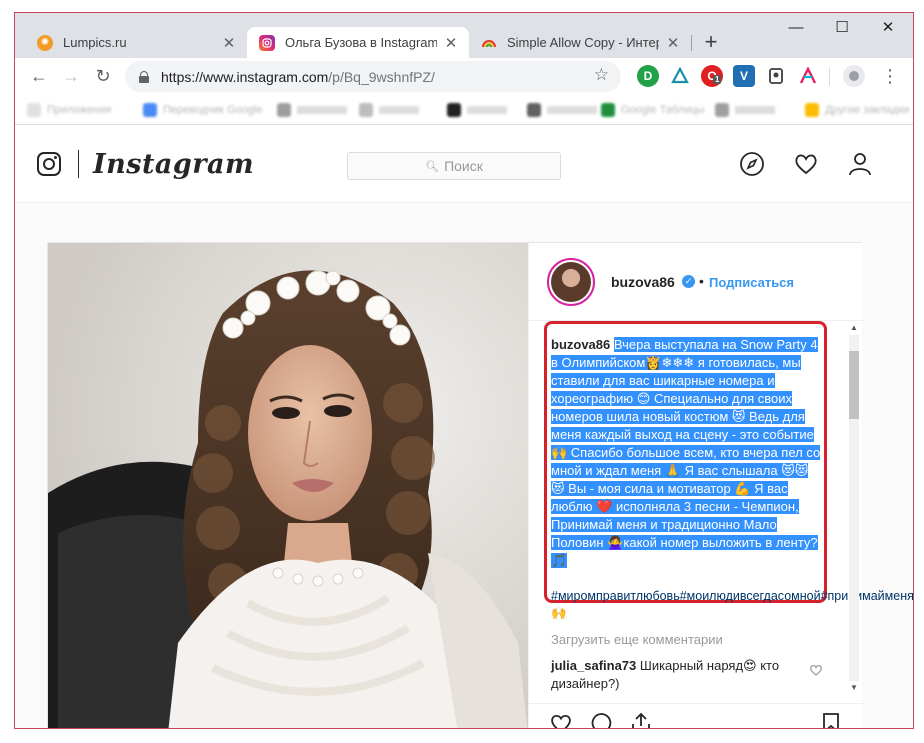 This screenshot has height=743, width=924. I want to click on author-avatar, so click(571, 282).